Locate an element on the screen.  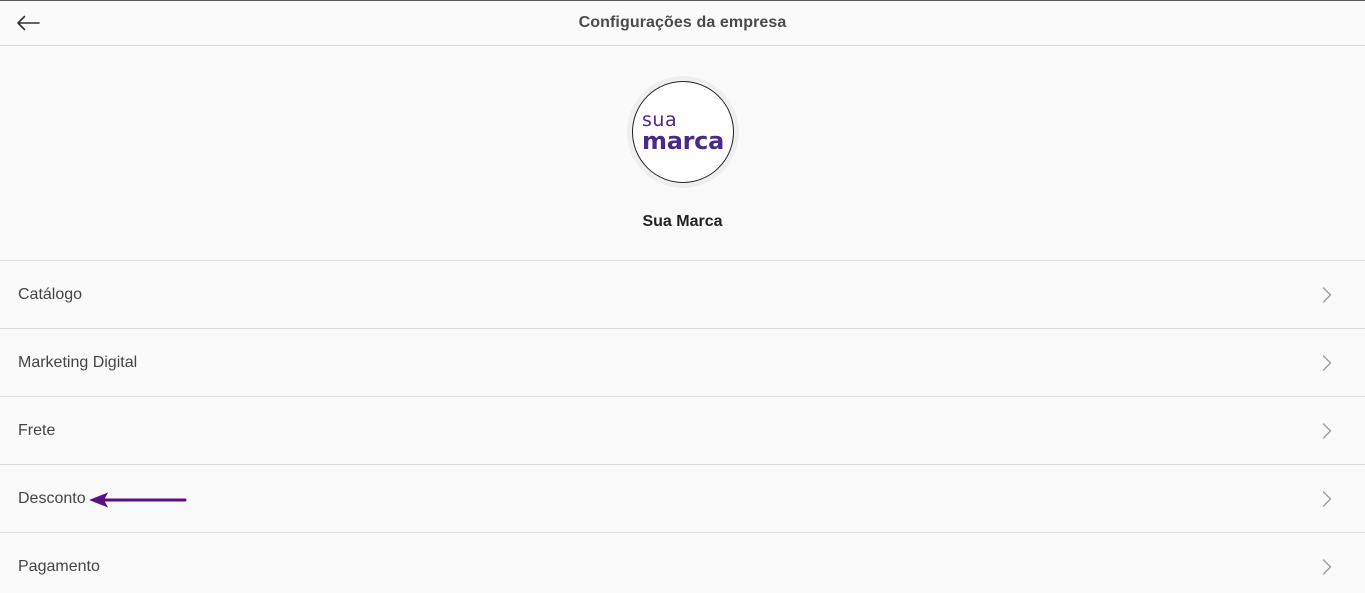
menu-item-frete: Frete is located at coordinates (682, 431).